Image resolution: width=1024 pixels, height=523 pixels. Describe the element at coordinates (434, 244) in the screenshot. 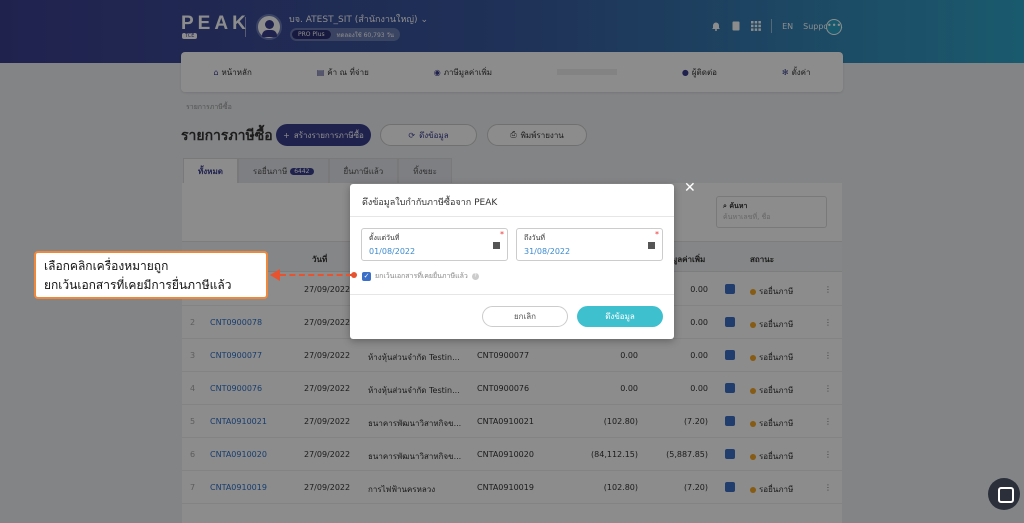

I see `from-date-field: ตั้งแต่วันที่ 01/08/2022 *` at that location.